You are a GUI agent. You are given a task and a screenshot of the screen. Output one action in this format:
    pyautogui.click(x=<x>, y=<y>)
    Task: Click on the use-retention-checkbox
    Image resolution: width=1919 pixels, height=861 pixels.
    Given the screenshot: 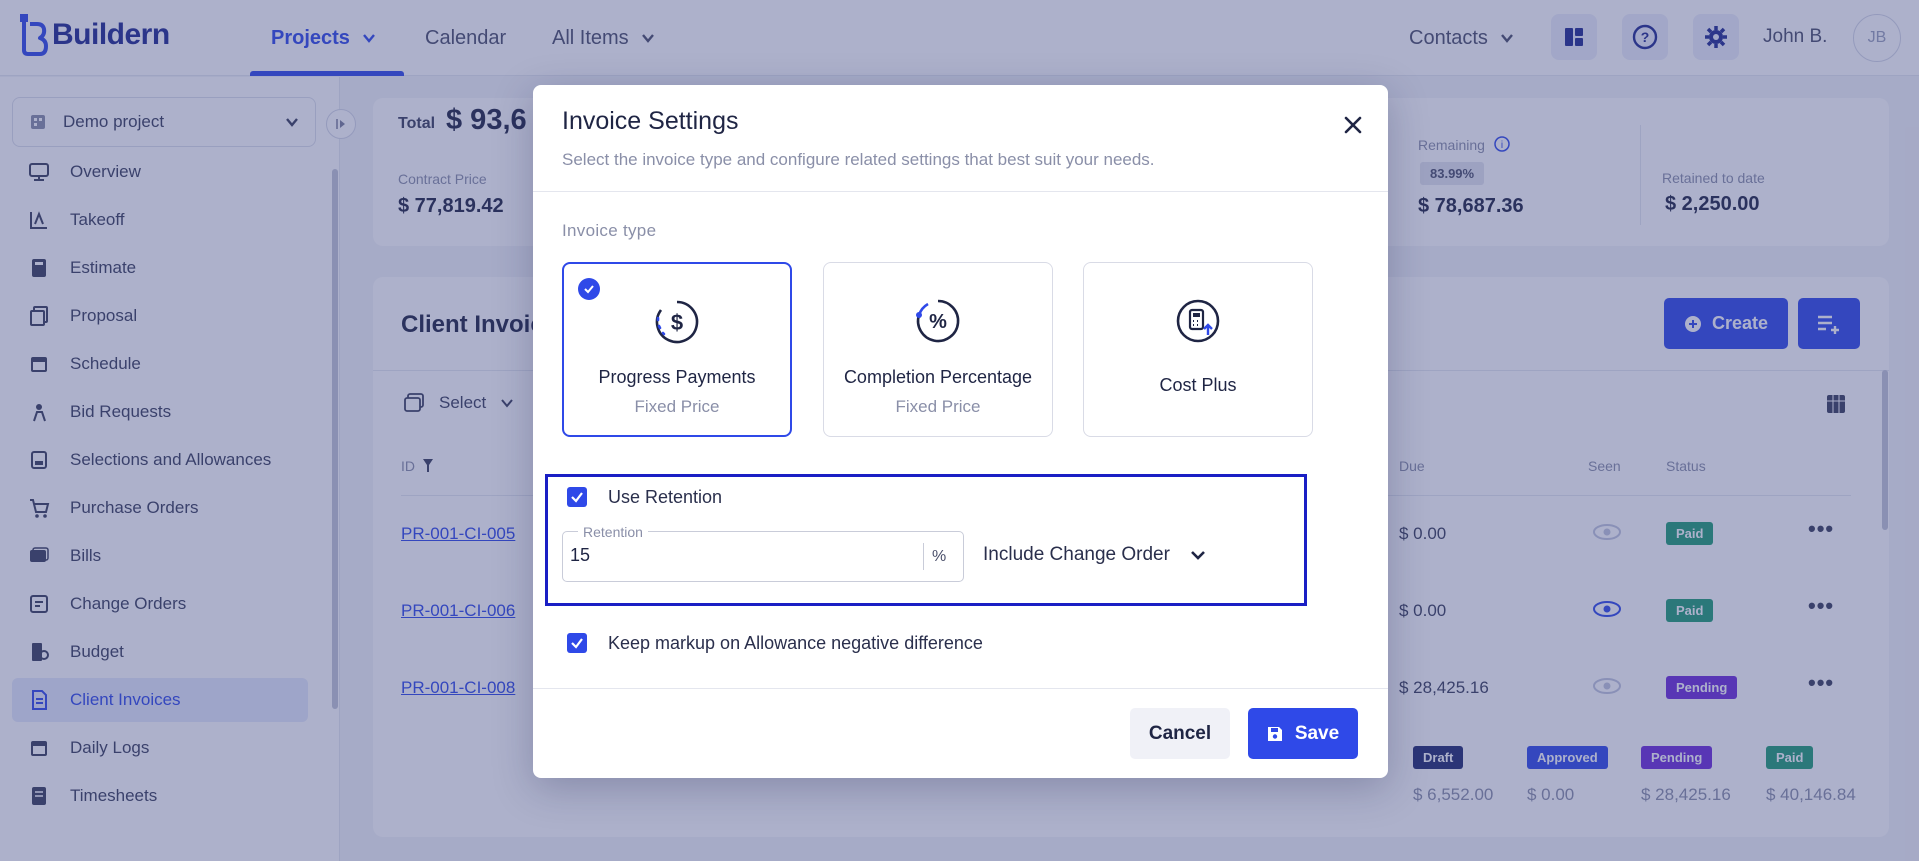 What is the action you would take?
    pyautogui.click(x=577, y=497)
    